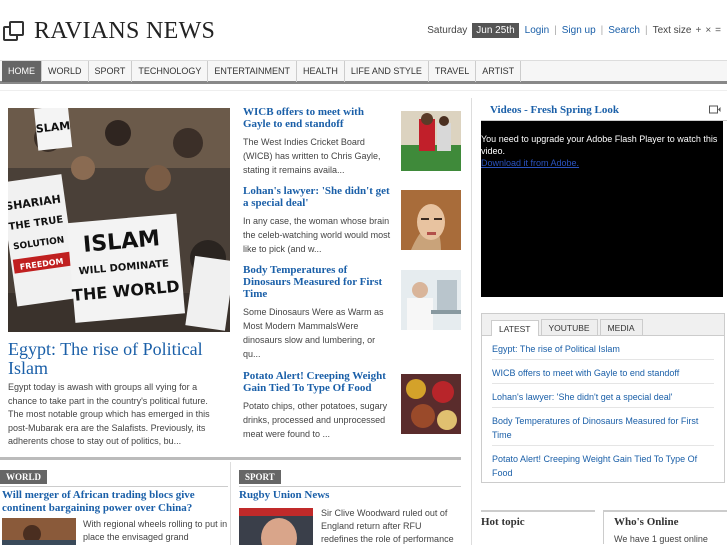  Describe the element at coordinates (698, 30) in the screenshot. I see `text-size-increase-button: +` at that location.